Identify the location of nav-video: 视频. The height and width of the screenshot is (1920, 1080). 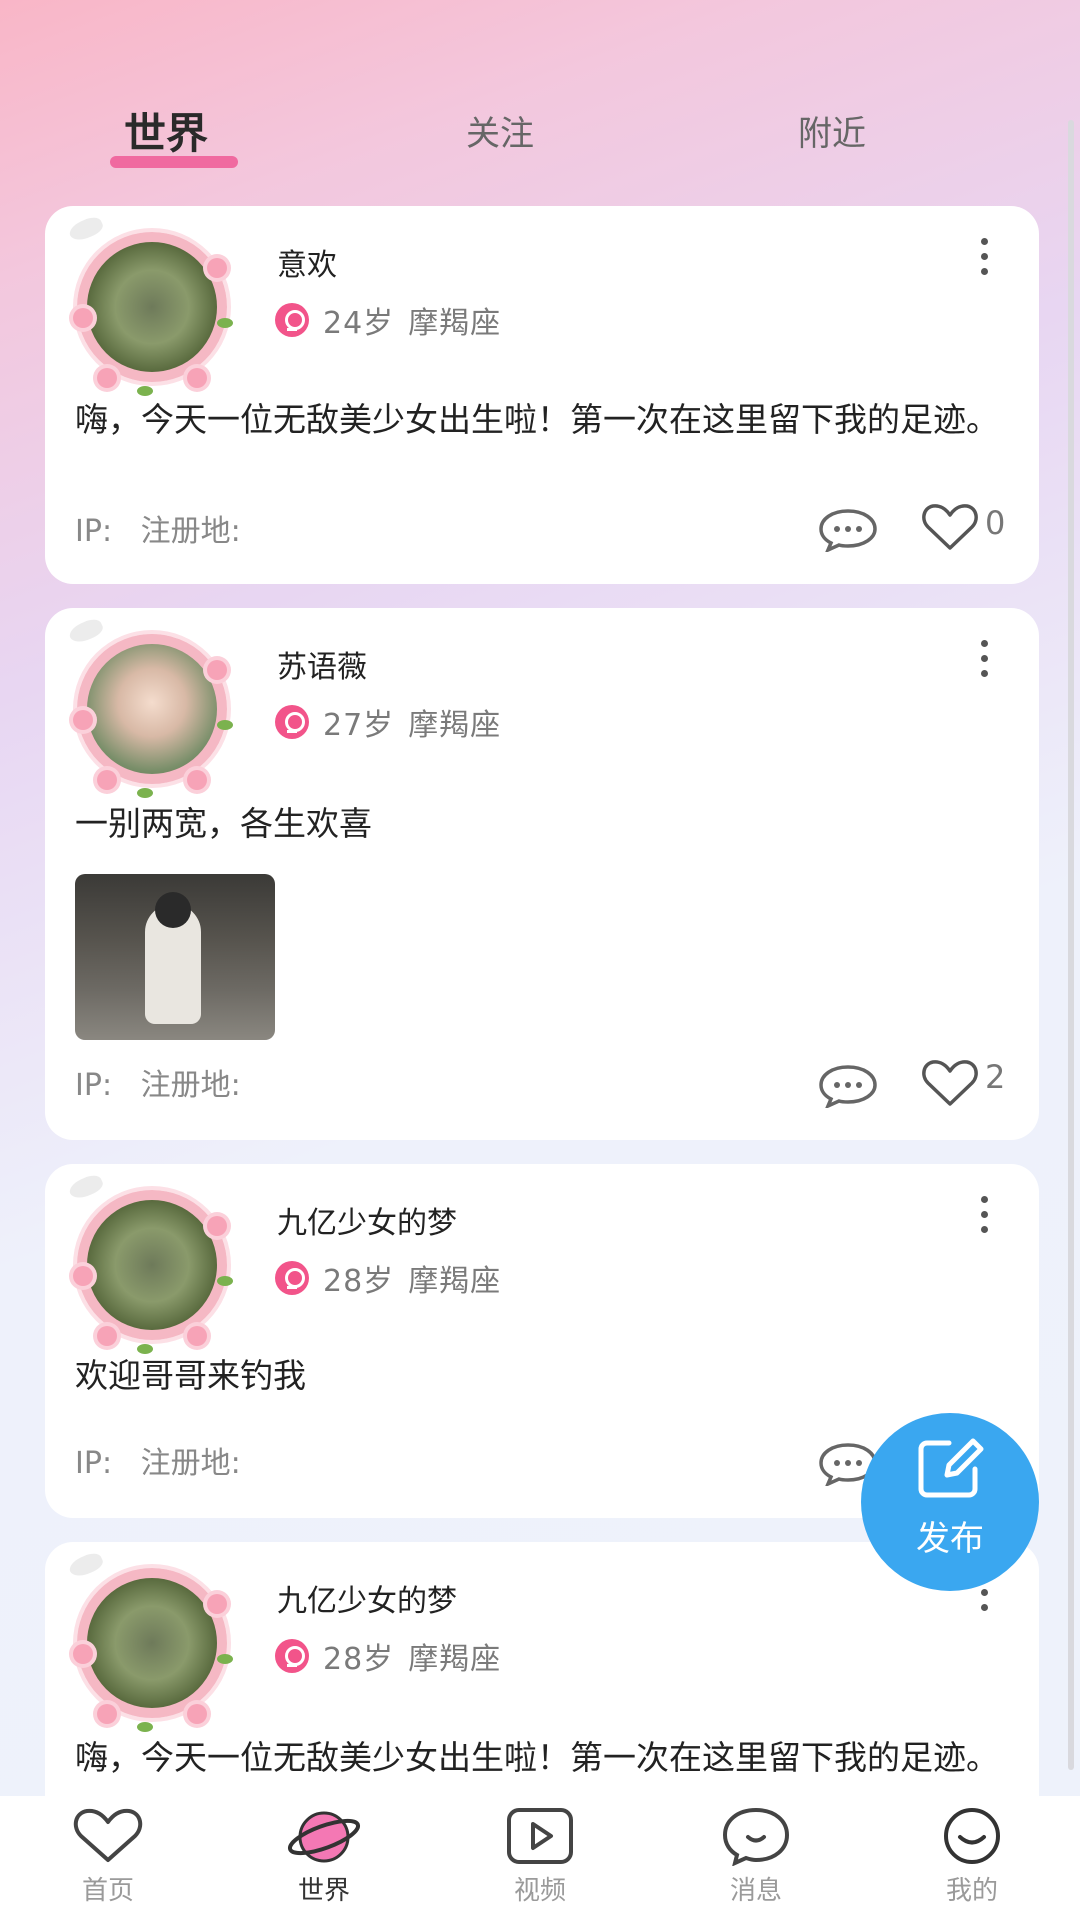
(540, 1856).